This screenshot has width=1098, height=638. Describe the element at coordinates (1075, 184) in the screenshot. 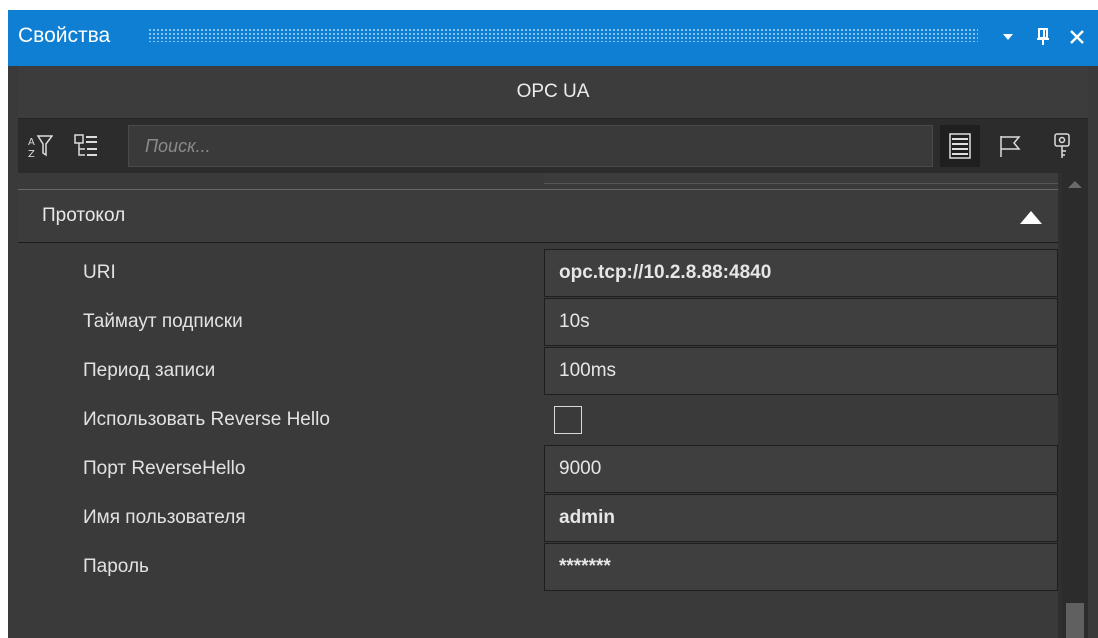

I see `scroll-up-icon` at that location.